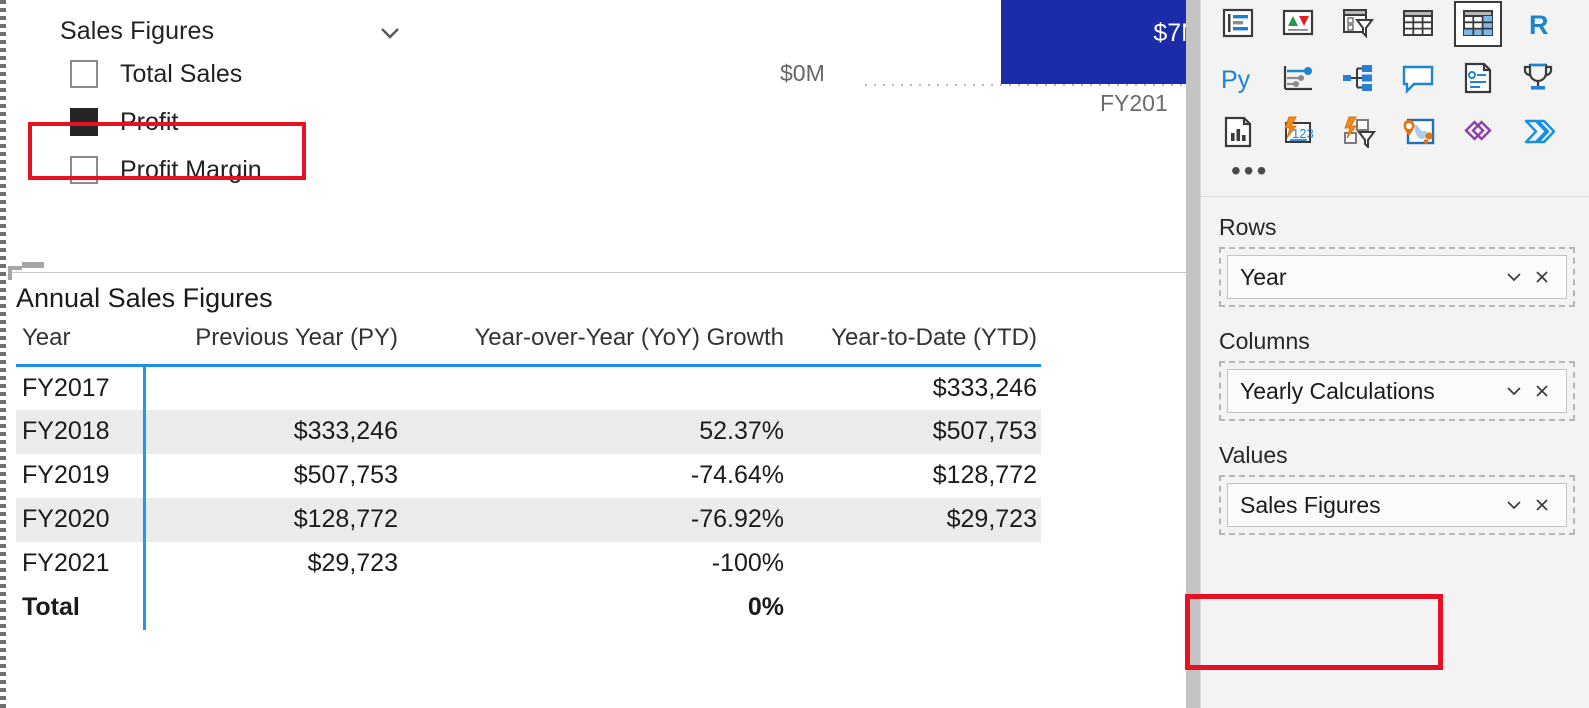  I want to click on cell-ytd: $507,753, so click(915, 431).